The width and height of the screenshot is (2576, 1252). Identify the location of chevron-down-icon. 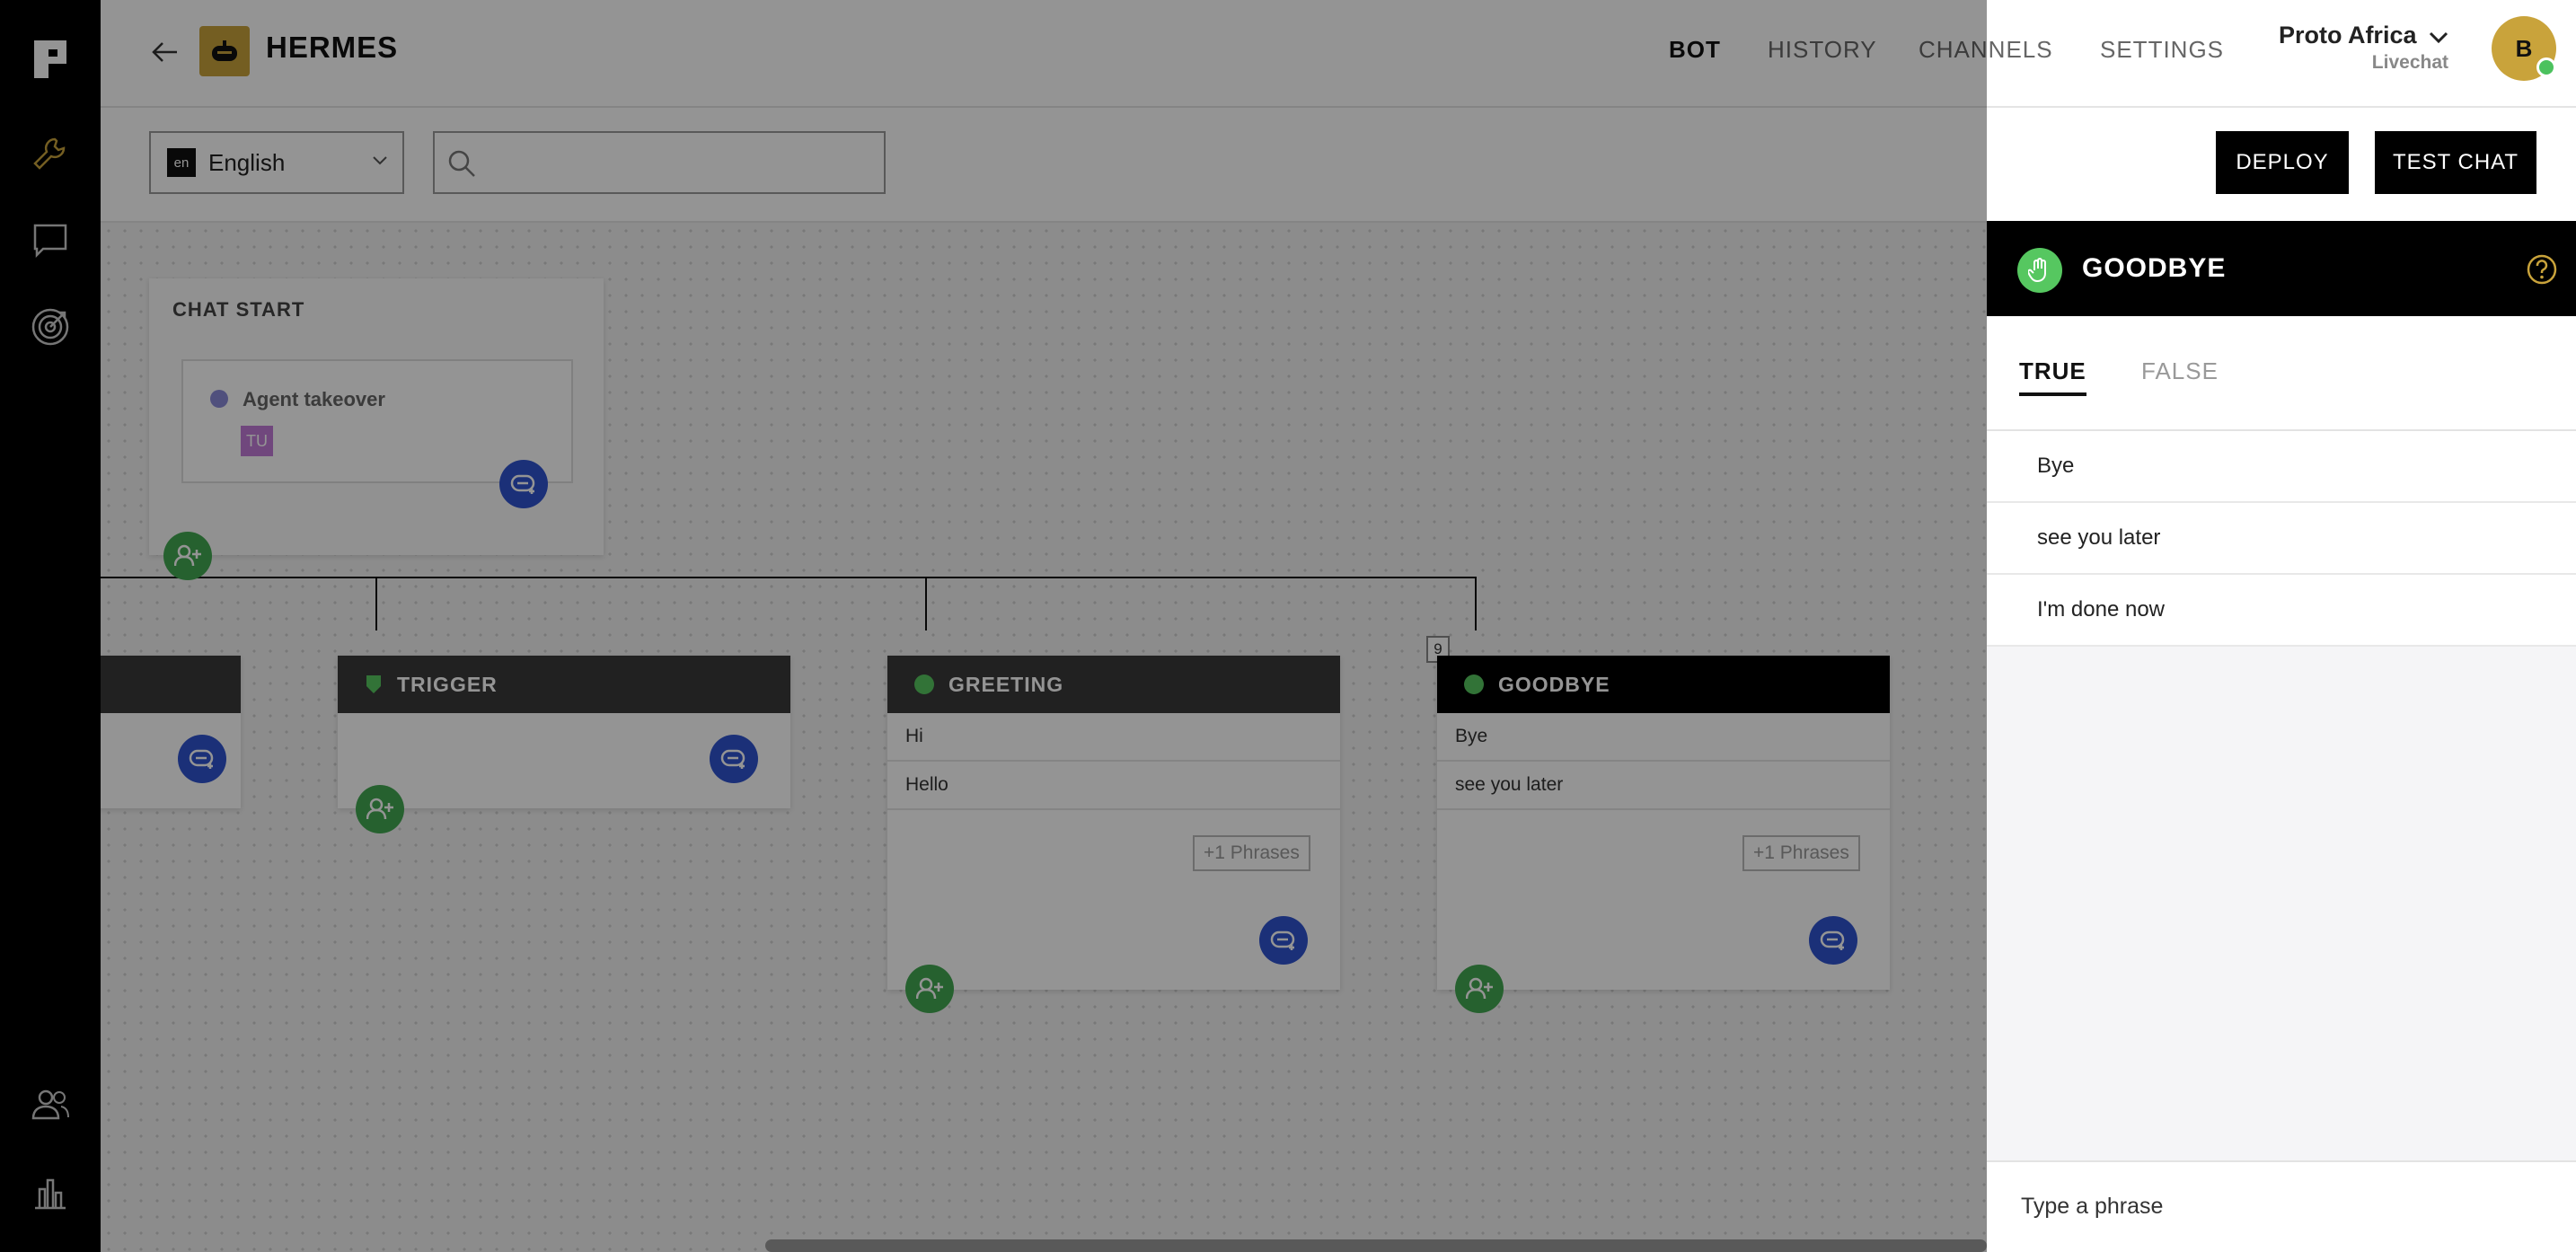
(2438, 36).